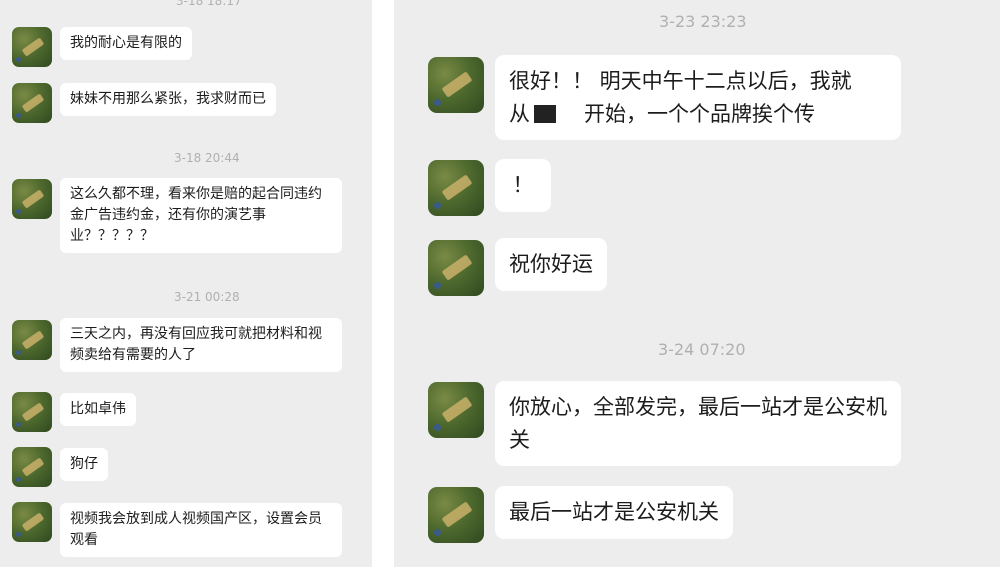 This screenshot has height=567, width=1000. What do you see at coordinates (680, 81) in the screenshot?
I see `message-line: 很好！！ 明天中午十二点以后，我就` at bounding box center [680, 81].